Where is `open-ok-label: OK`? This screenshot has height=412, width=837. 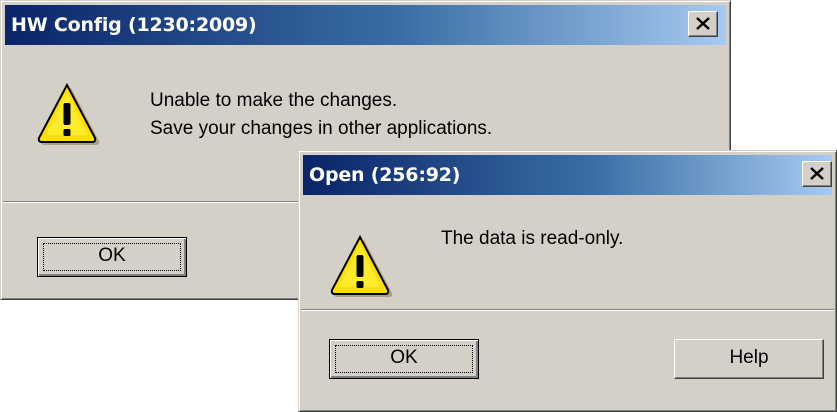
open-ok-label: OK is located at coordinates (404, 357).